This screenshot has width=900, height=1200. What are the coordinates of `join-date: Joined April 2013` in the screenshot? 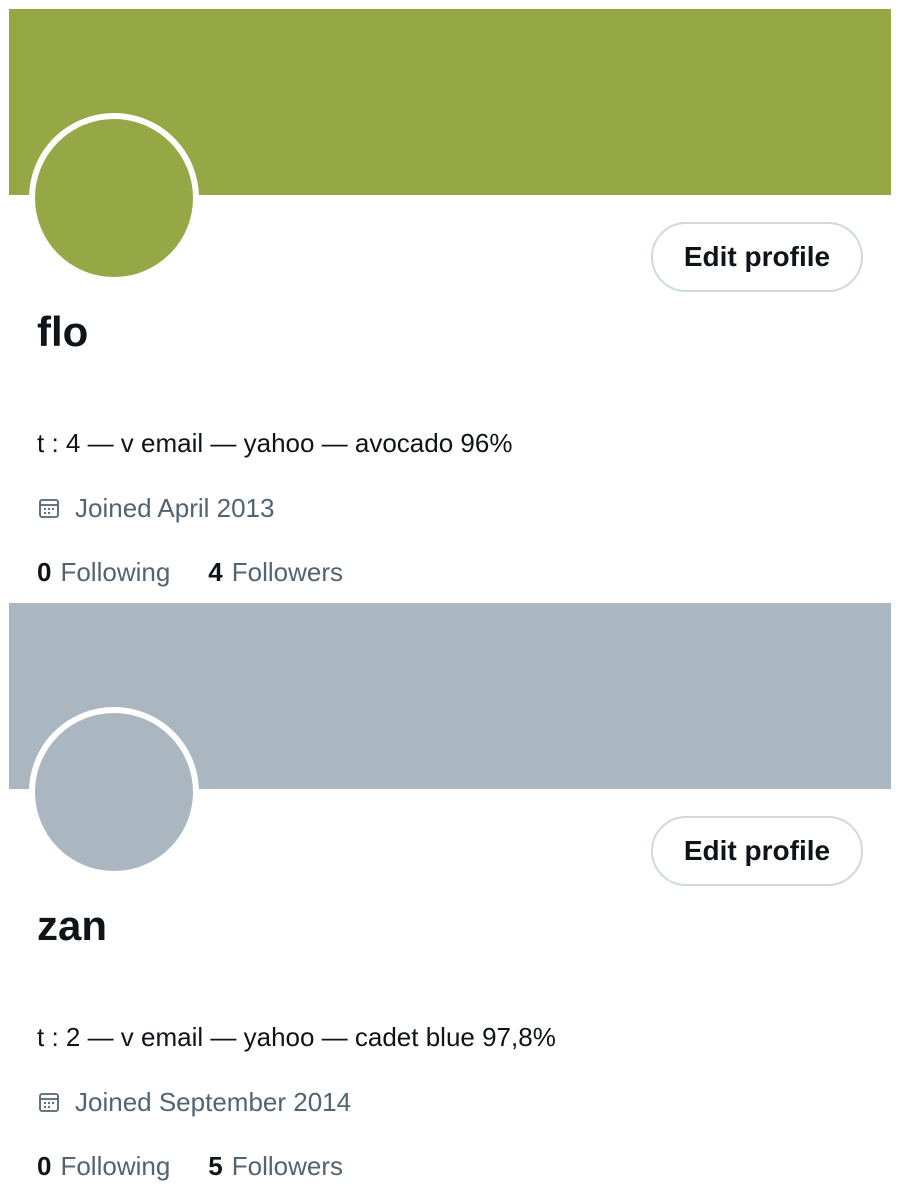 It's located at (155, 508).